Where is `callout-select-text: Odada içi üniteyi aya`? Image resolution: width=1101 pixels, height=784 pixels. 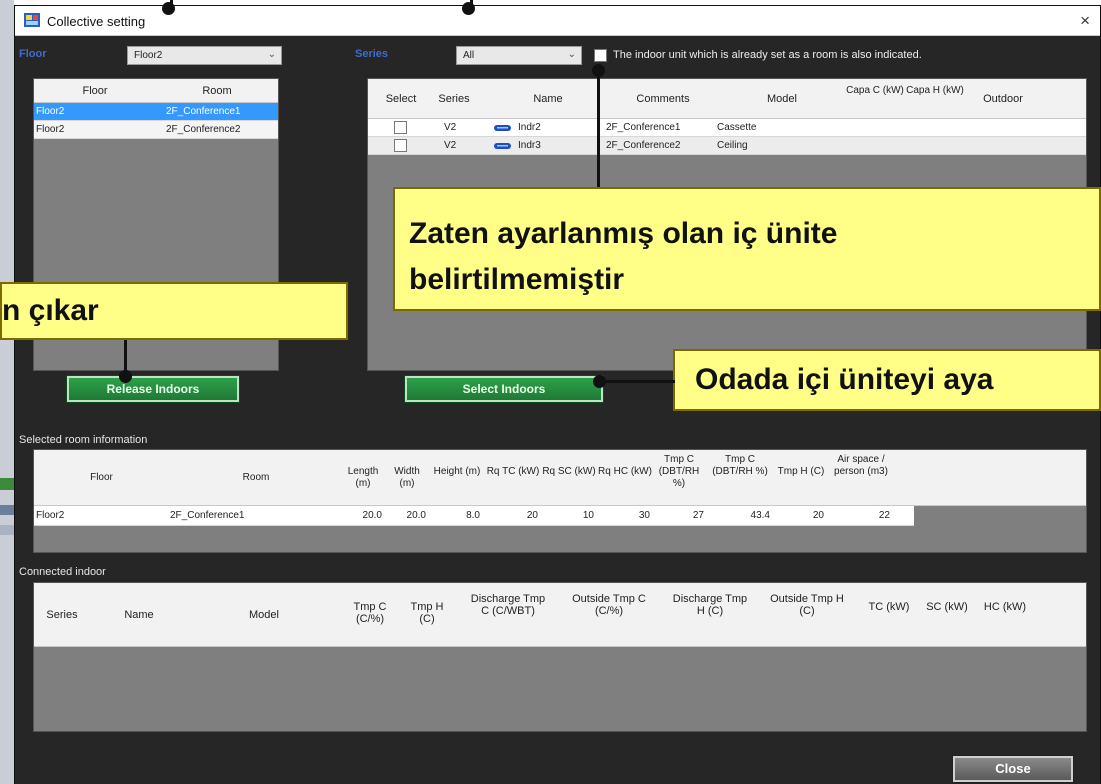
callout-select-text: Odada içi üniteyi aya is located at coordinates (844, 379).